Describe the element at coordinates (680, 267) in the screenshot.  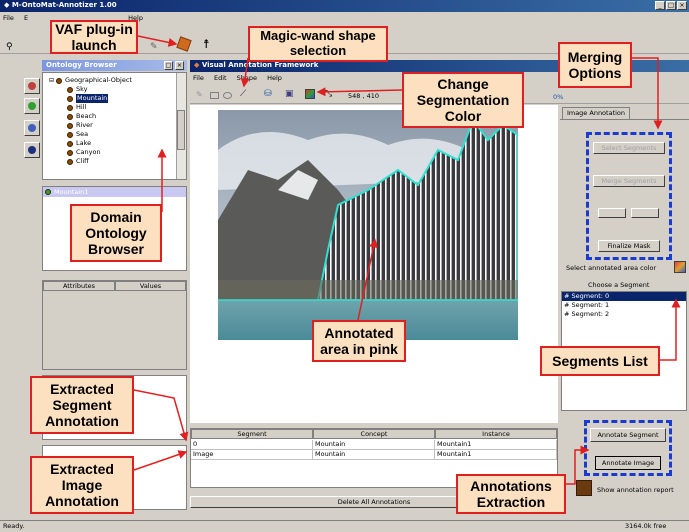
I see `color-picker-icon` at that location.